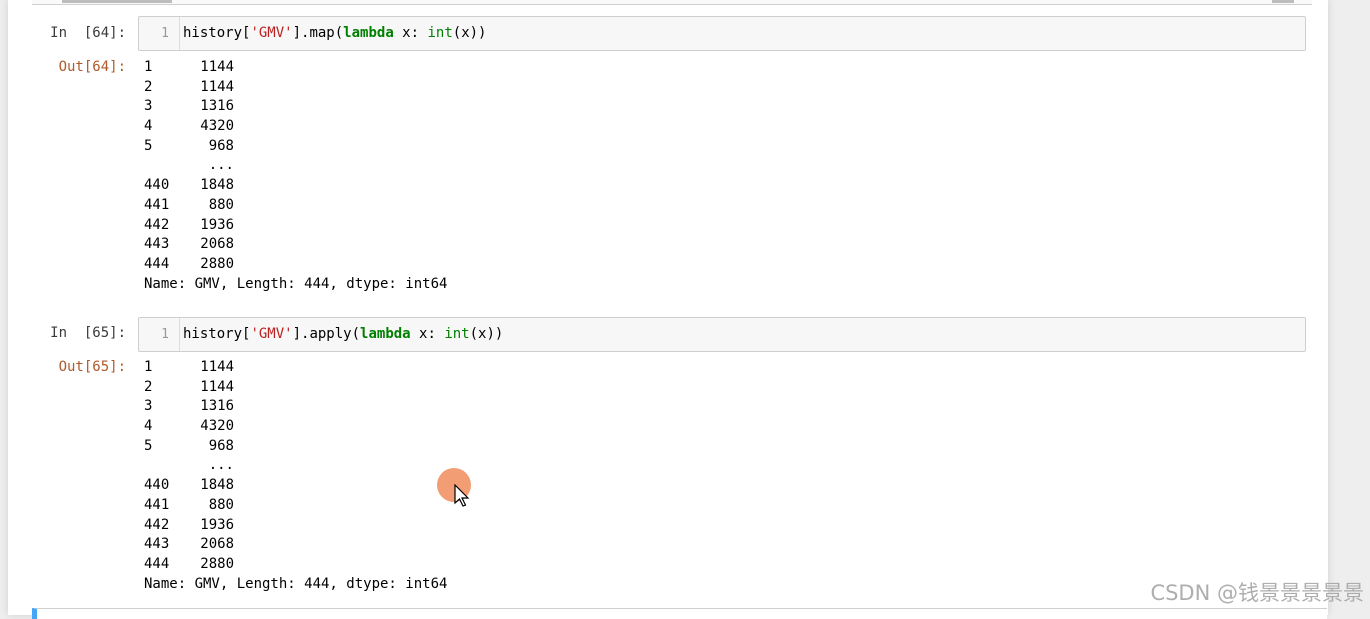 The height and width of the screenshot is (619, 1370). What do you see at coordinates (462, 496) in the screenshot?
I see `arrow-pointer-icon` at bounding box center [462, 496].